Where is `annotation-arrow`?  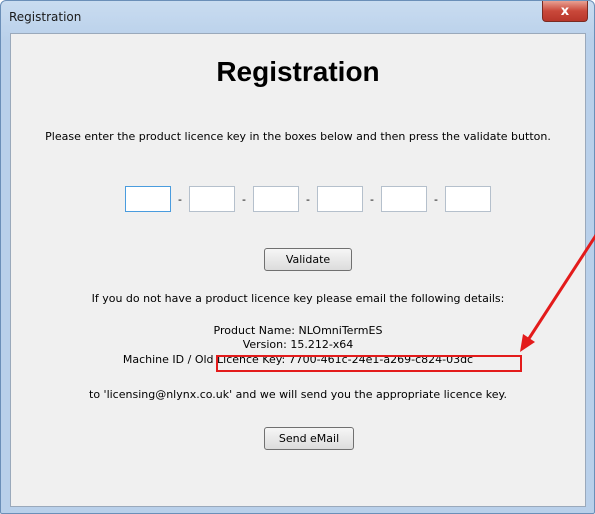
annotation-arrow is located at coordinates (557, 293).